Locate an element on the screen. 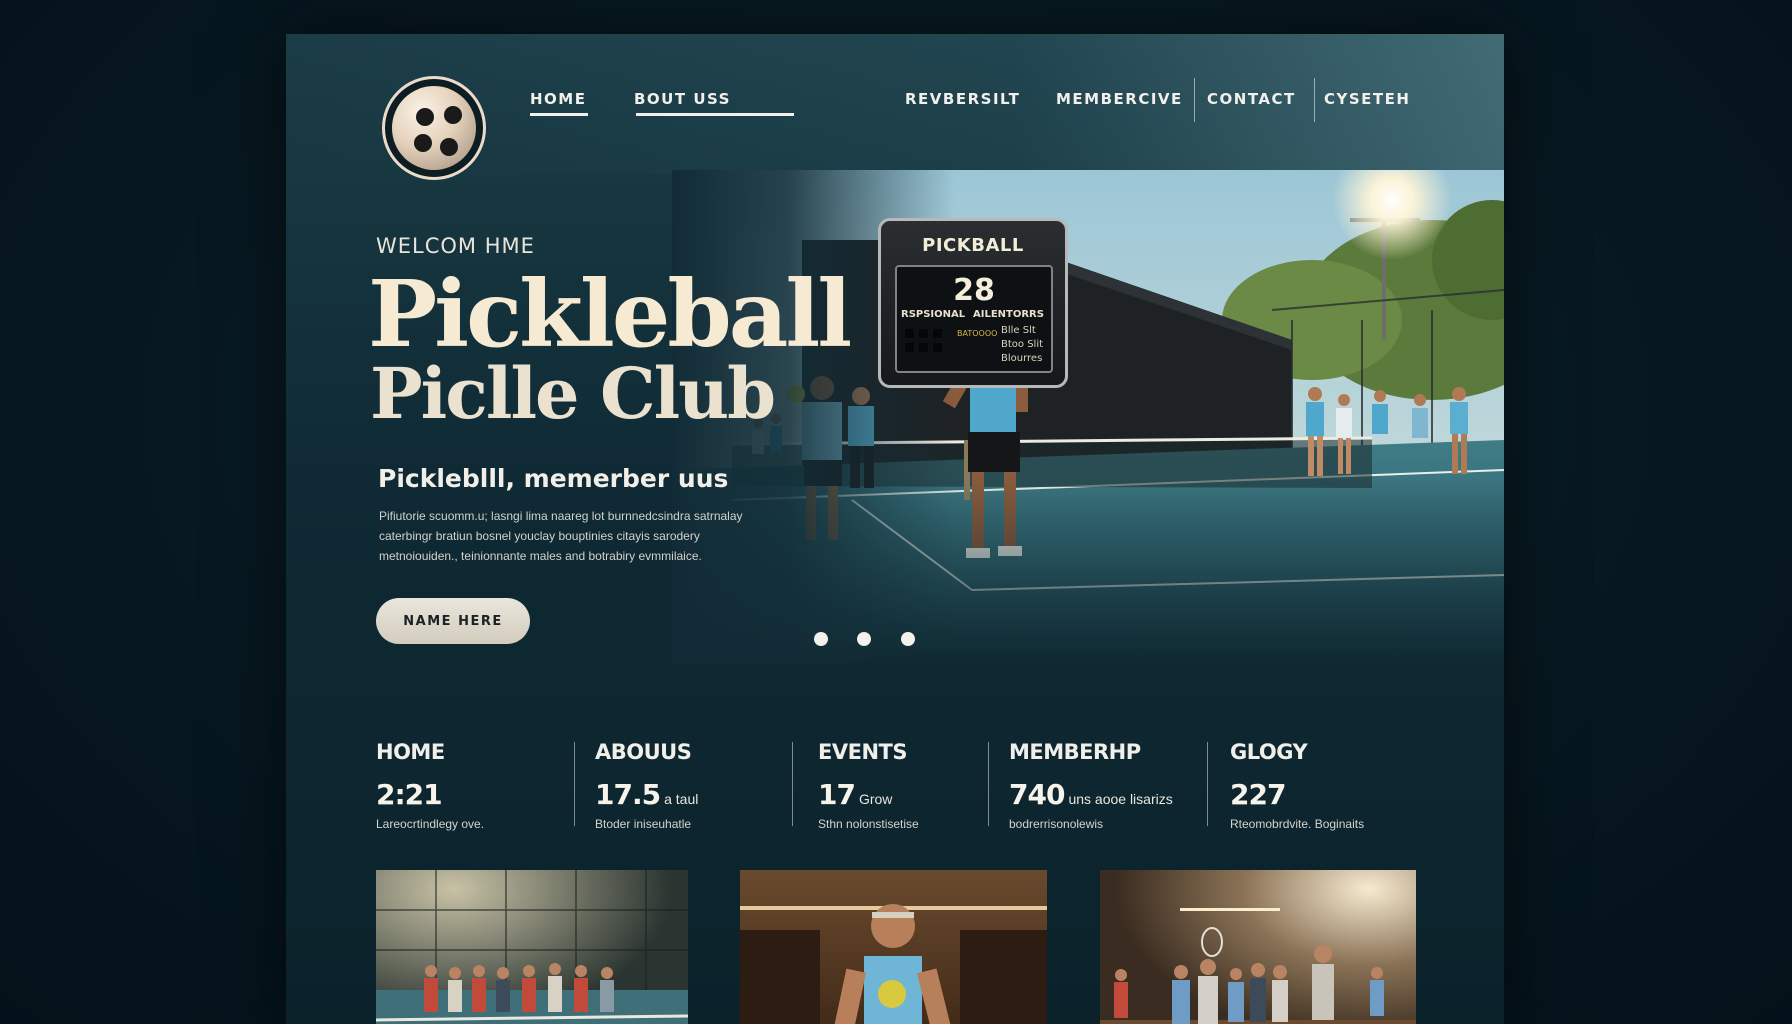 The height and width of the screenshot is (1024, 1792). nav-item-reservations: REVBERSILT is located at coordinates (962, 99).